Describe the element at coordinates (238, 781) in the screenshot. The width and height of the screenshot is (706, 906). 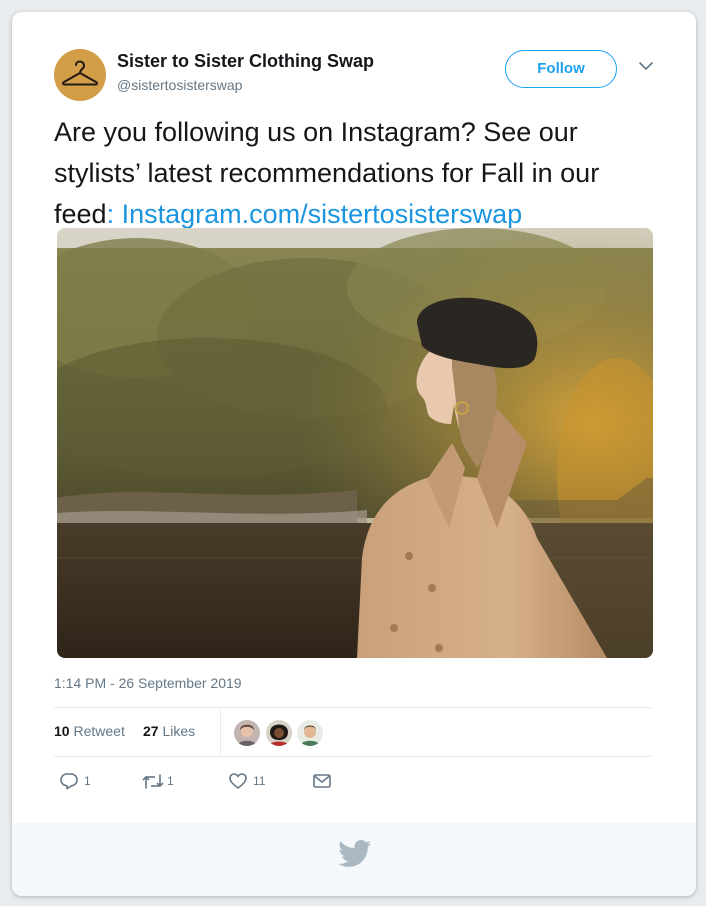
I see `heart-icon` at that location.